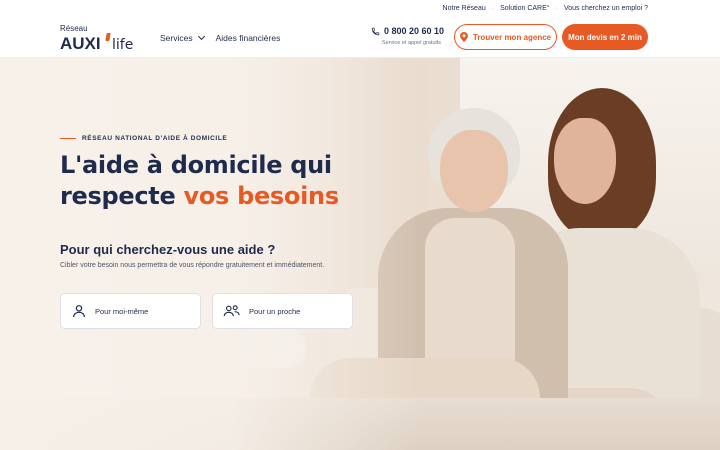 The width and height of the screenshot is (720, 450). Describe the element at coordinates (275, 311) in the screenshot. I see `choice-relative-label: Pour un proche` at that location.